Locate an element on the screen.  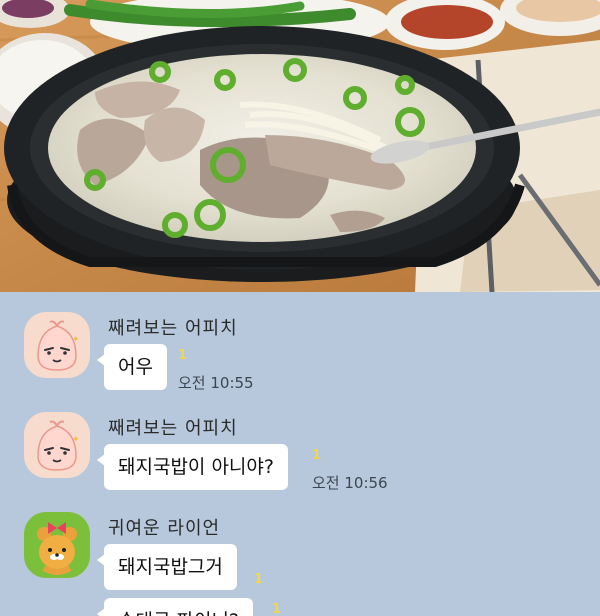
message-time: 오전 10:55 is located at coordinates (216, 383).